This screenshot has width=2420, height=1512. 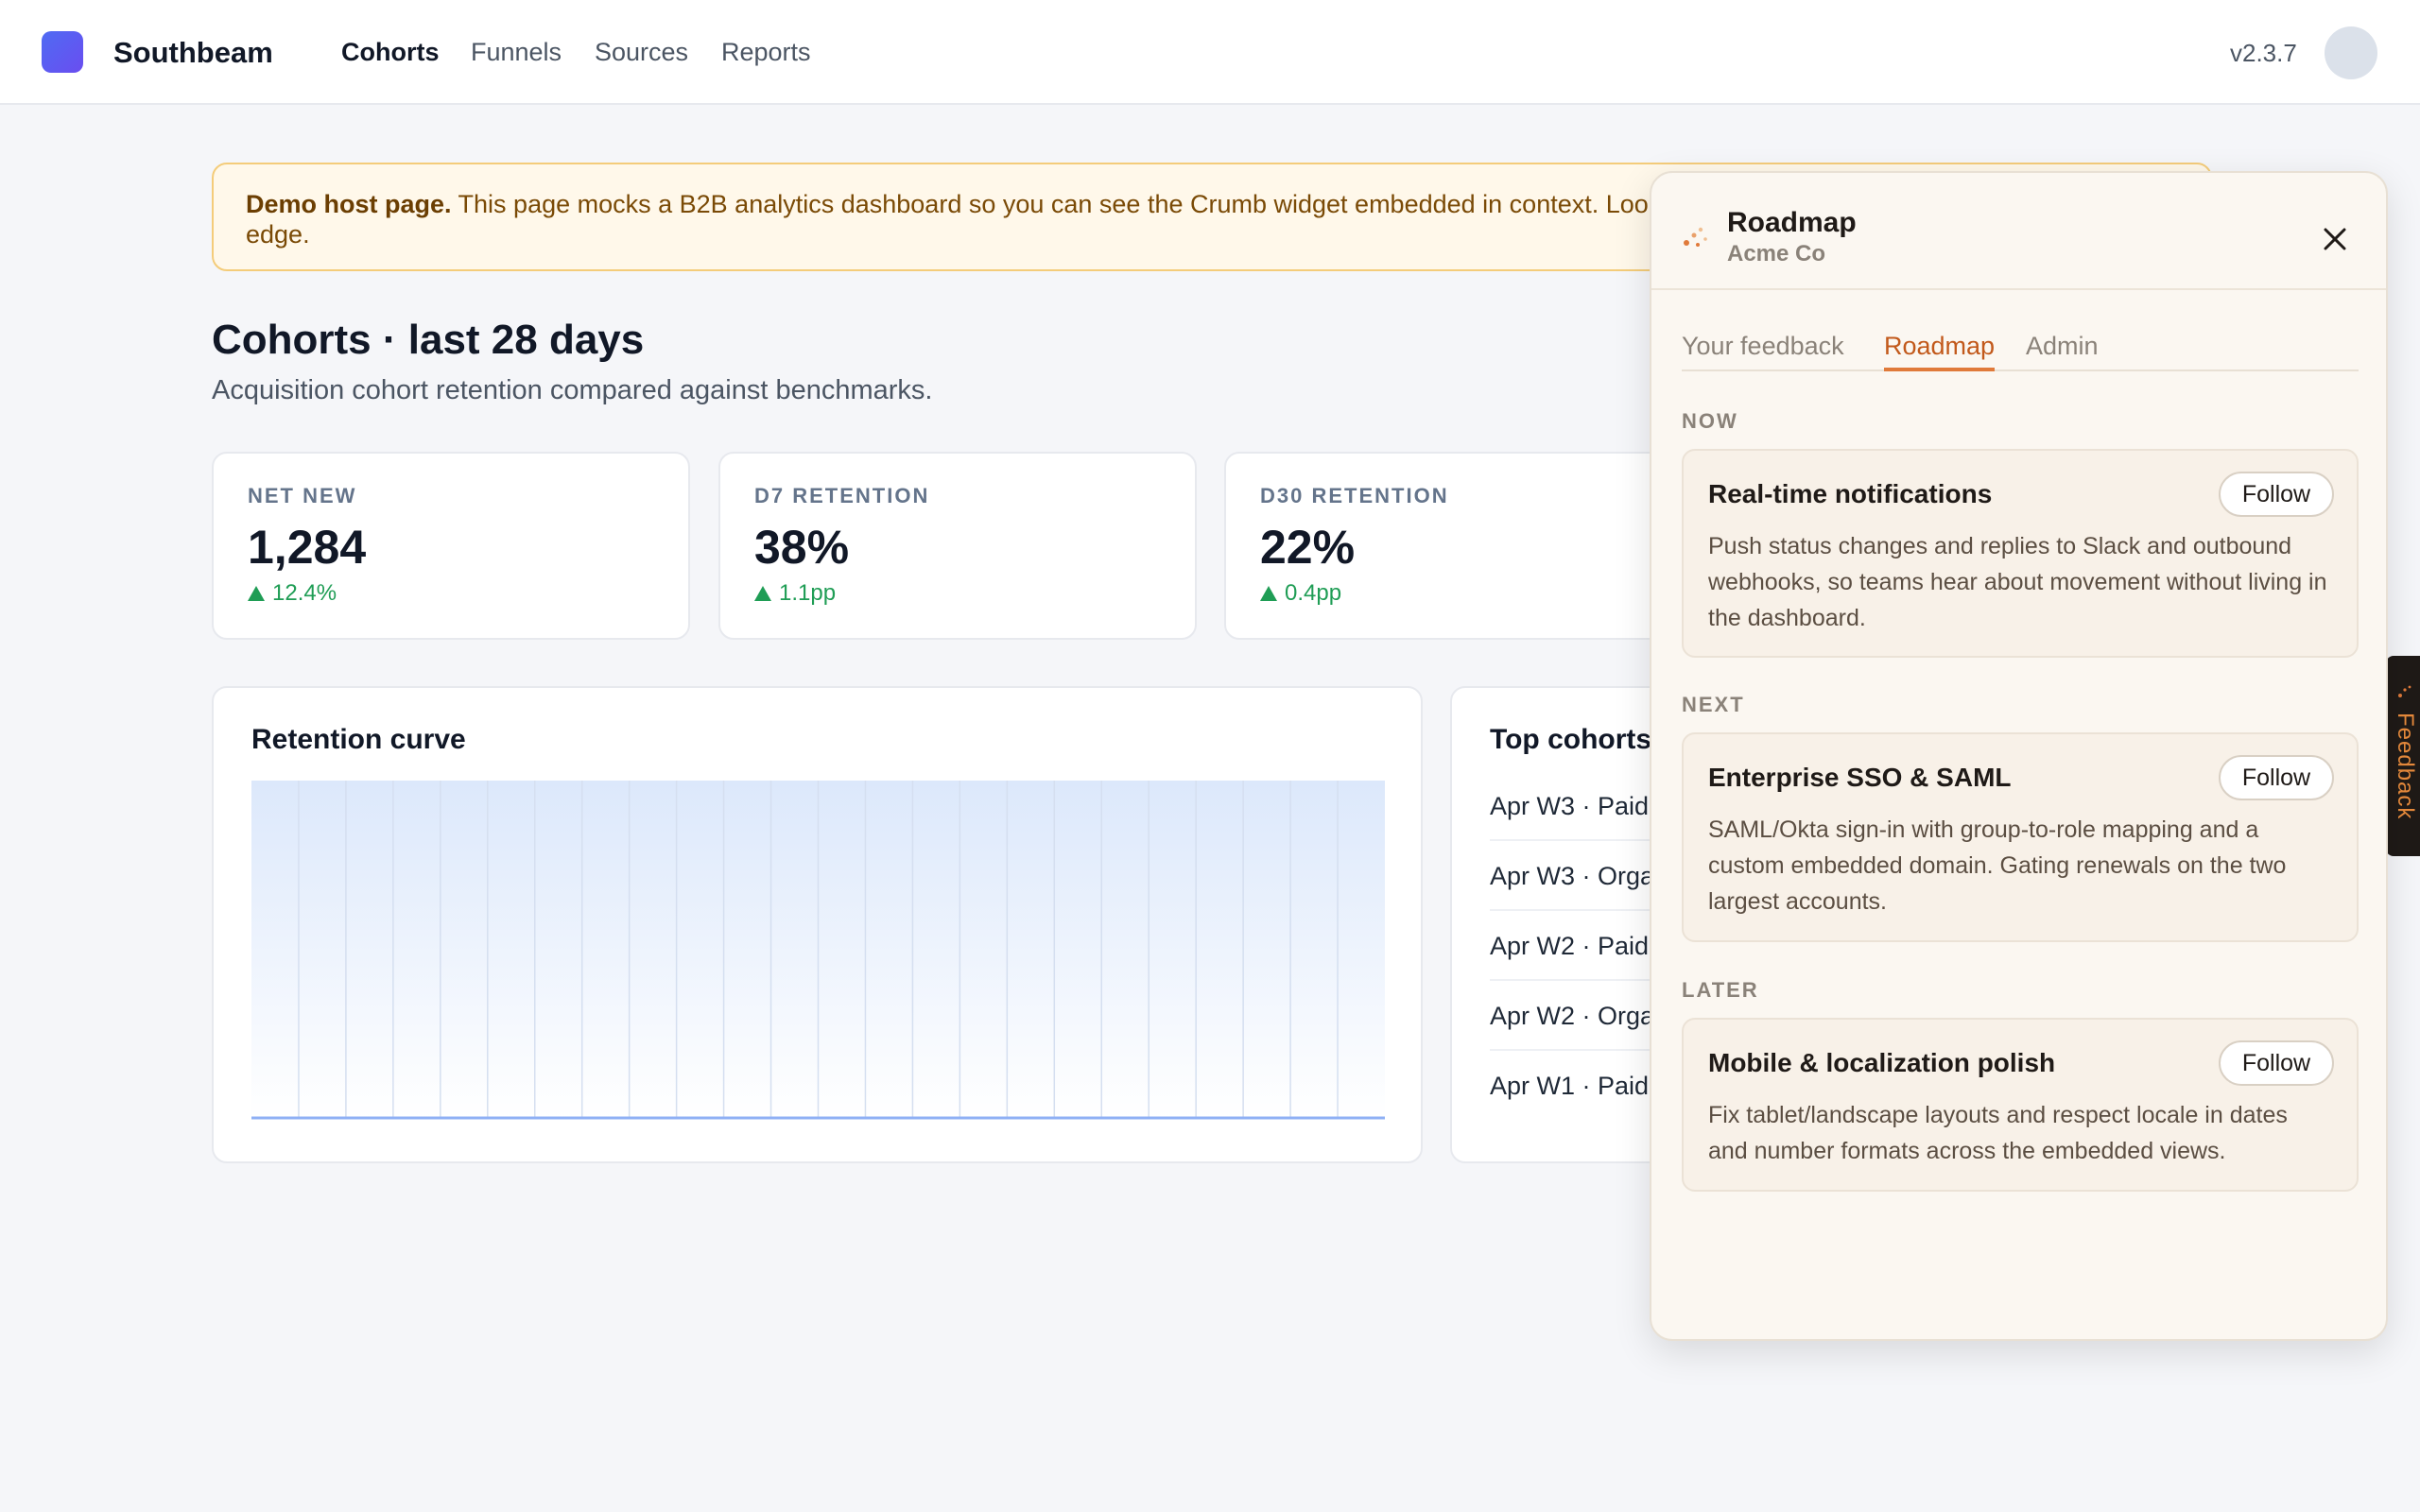 What do you see at coordinates (349, 204) in the screenshot?
I see `banner-bold: Demo host page.` at bounding box center [349, 204].